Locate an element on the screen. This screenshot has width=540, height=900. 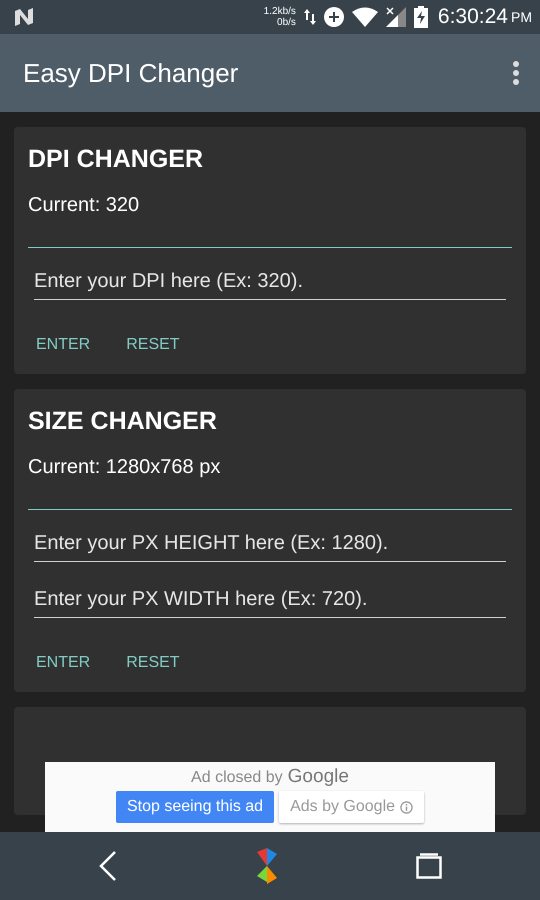
back-icon is located at coordinates (108, 866).